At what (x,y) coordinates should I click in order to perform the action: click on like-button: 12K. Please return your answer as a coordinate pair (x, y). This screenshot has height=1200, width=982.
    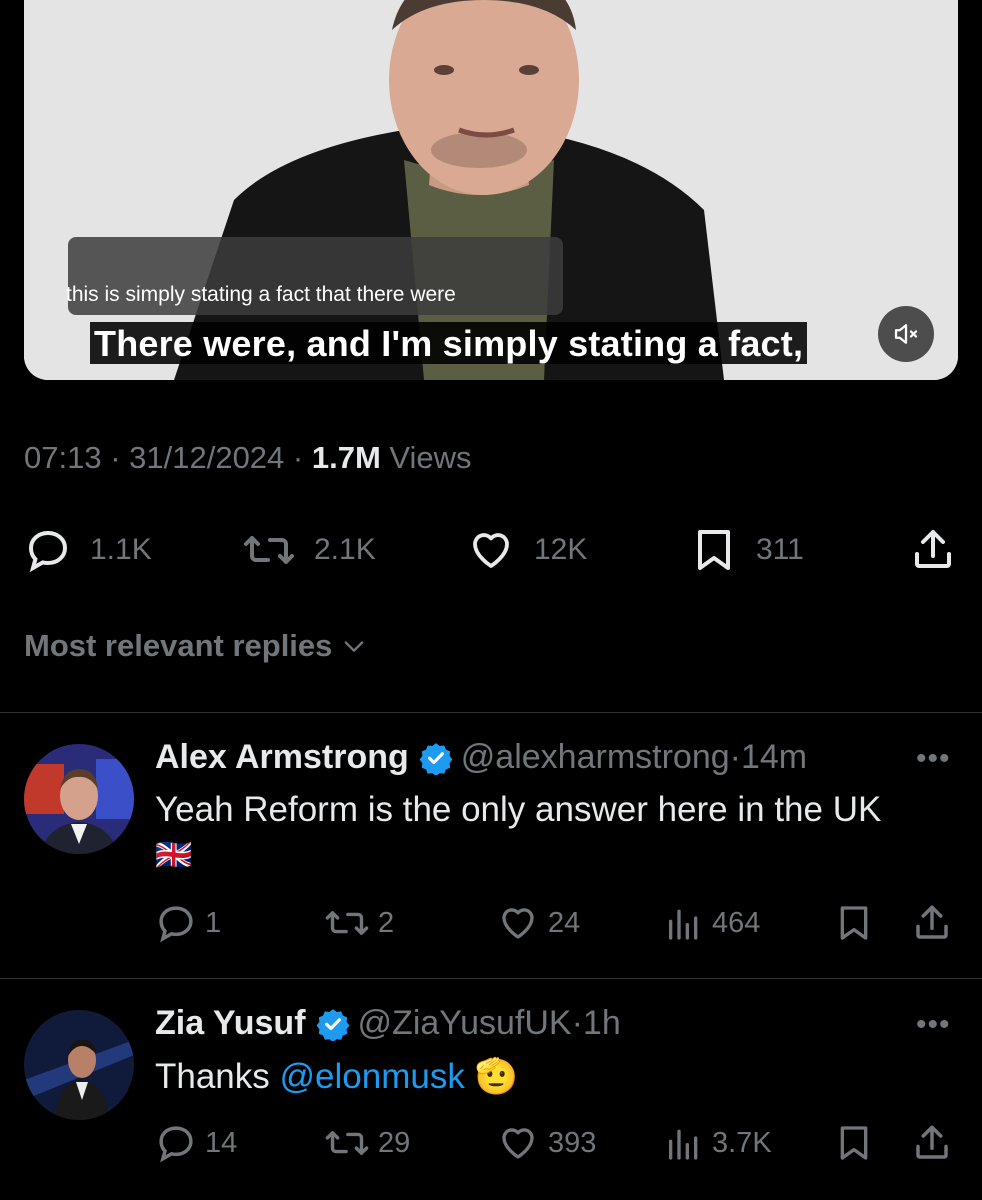
    Looking at the image, I should click on (526, 550).